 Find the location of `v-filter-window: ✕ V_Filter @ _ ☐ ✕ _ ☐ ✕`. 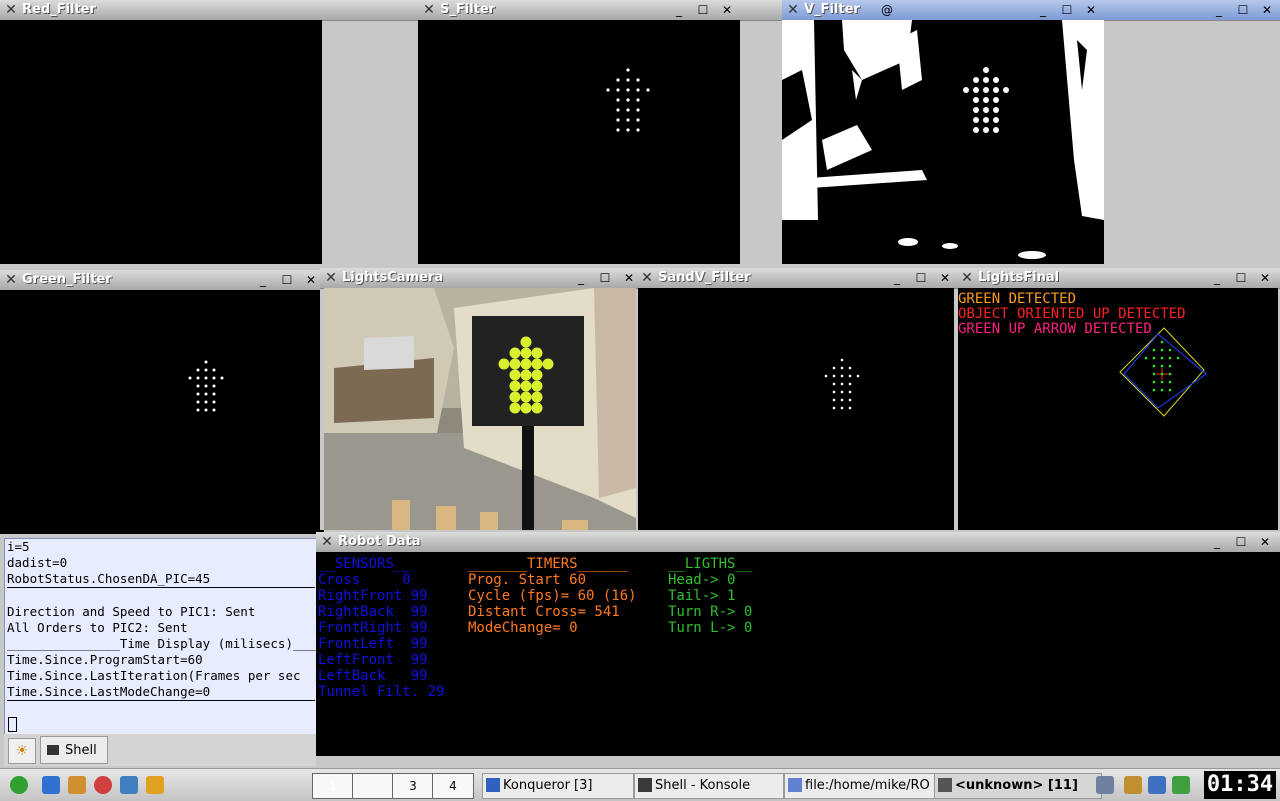

v-filter-window: ✕ V_Filter @ _ ☐ ✕ _ ☐ ✕ is located at coordinates (1031, 135).